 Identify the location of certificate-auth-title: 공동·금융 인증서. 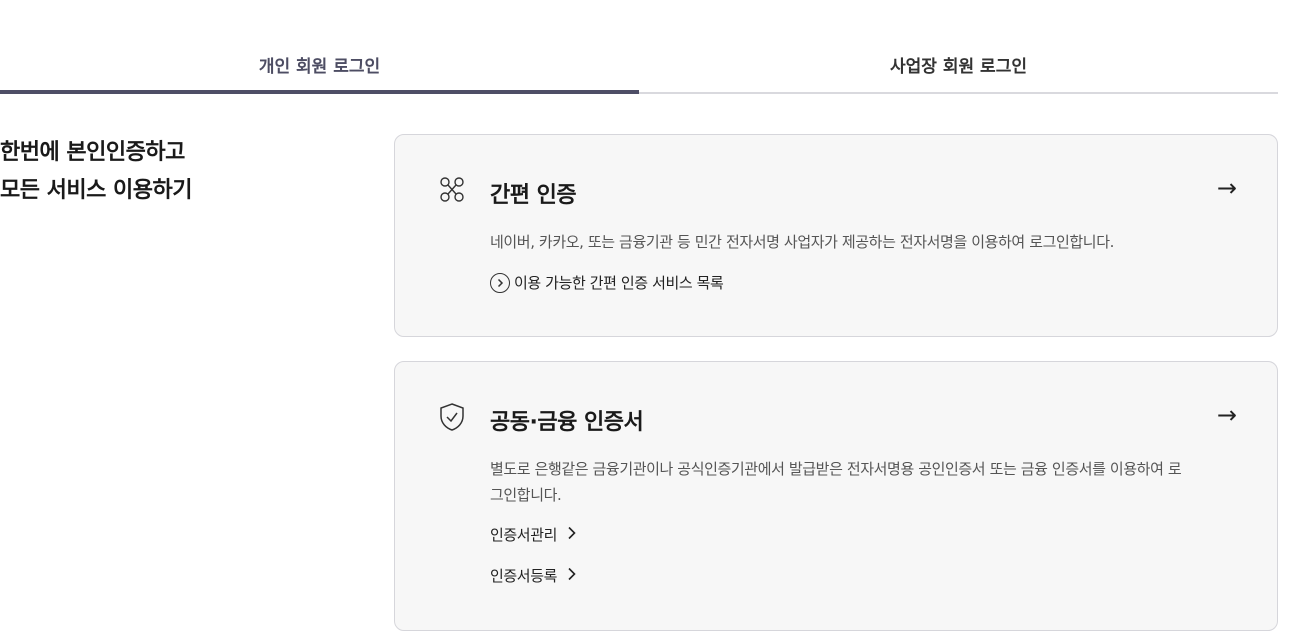
(567, 422).